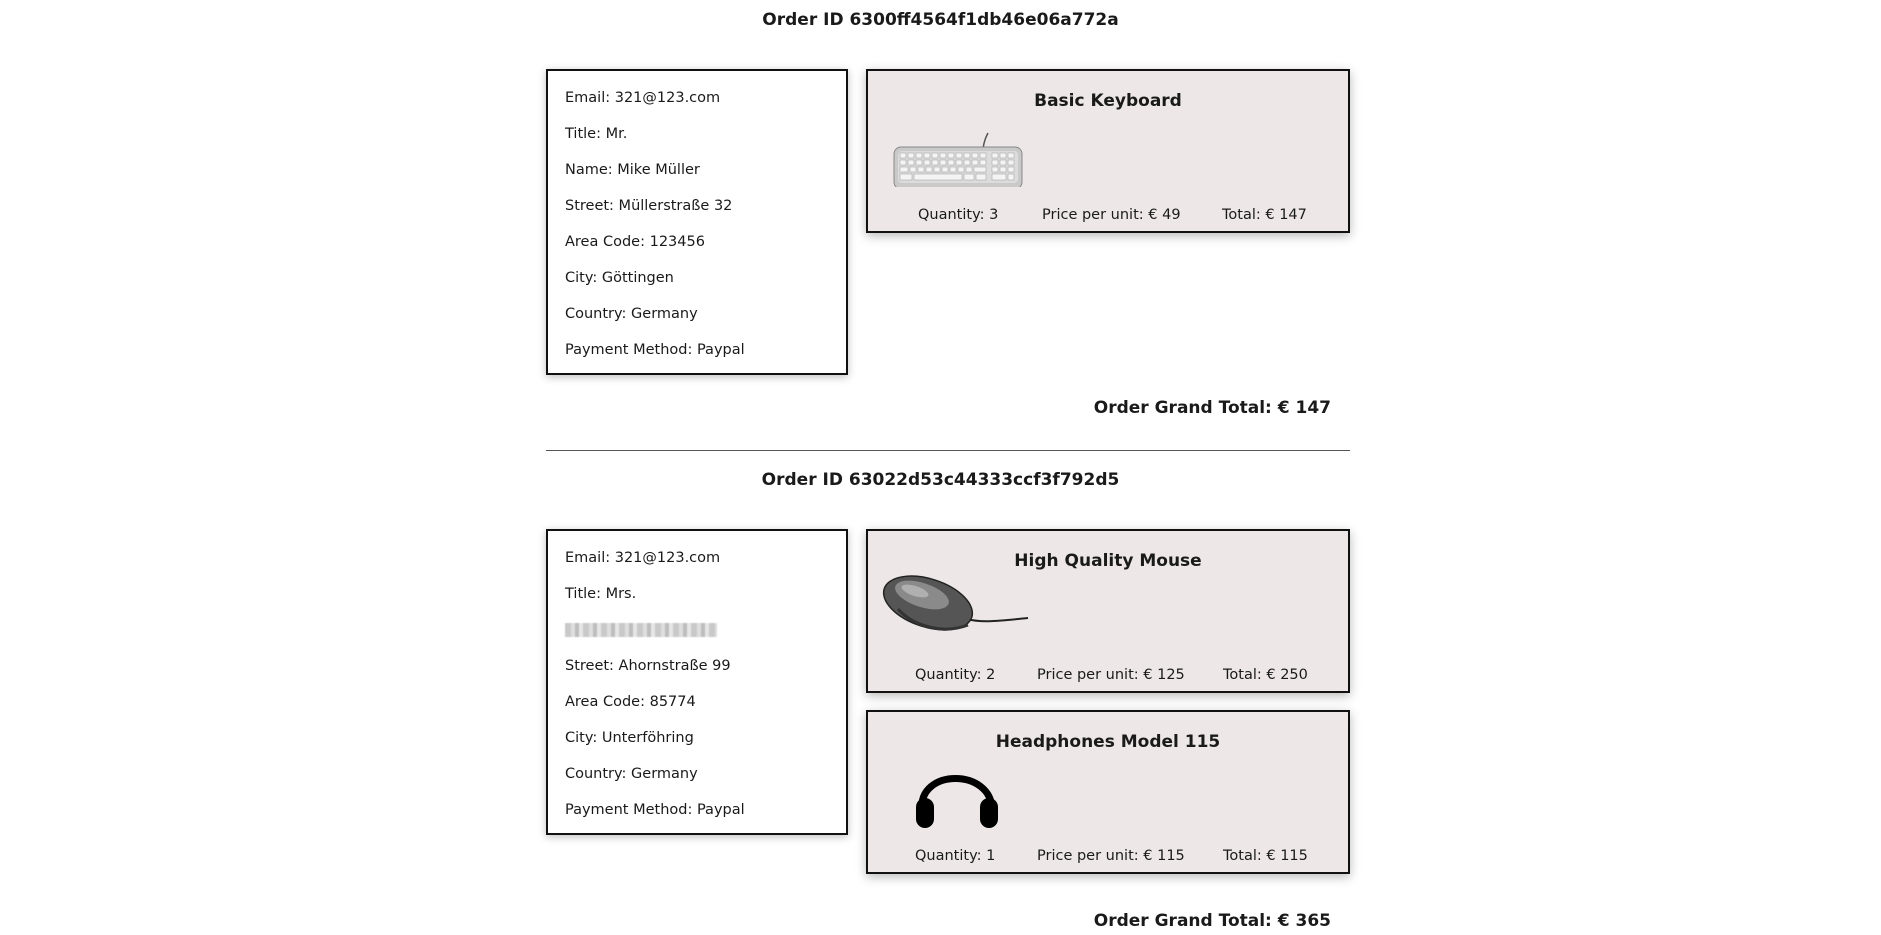 The height and width of the screenshot is (935, 1881). What do you see at coordinates (649, 206) in the screenshot?
I see `customer-street: Street: Müllerstraße 32` at bounding box center [649, 206].